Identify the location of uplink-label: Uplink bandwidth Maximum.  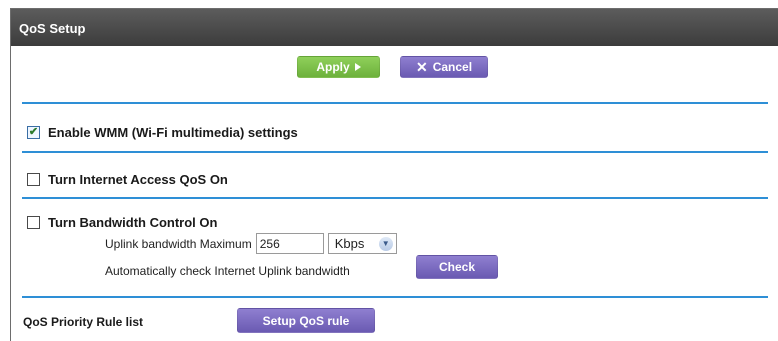
(178, 243).